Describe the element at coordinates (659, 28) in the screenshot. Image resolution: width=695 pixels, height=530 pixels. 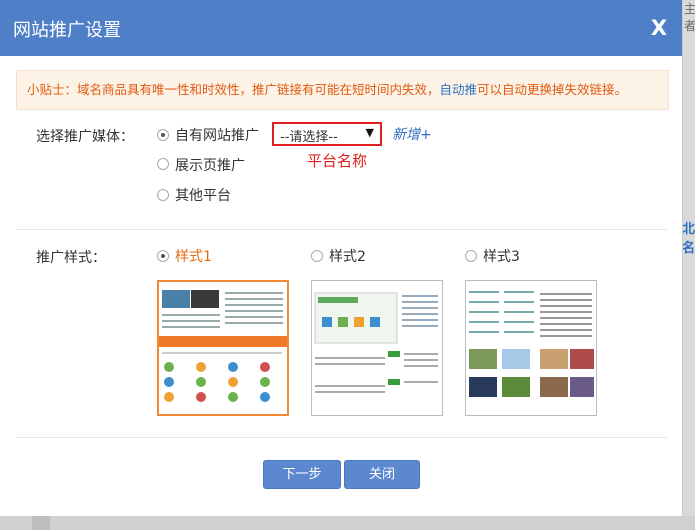
I see `close-icon: X` at that location.